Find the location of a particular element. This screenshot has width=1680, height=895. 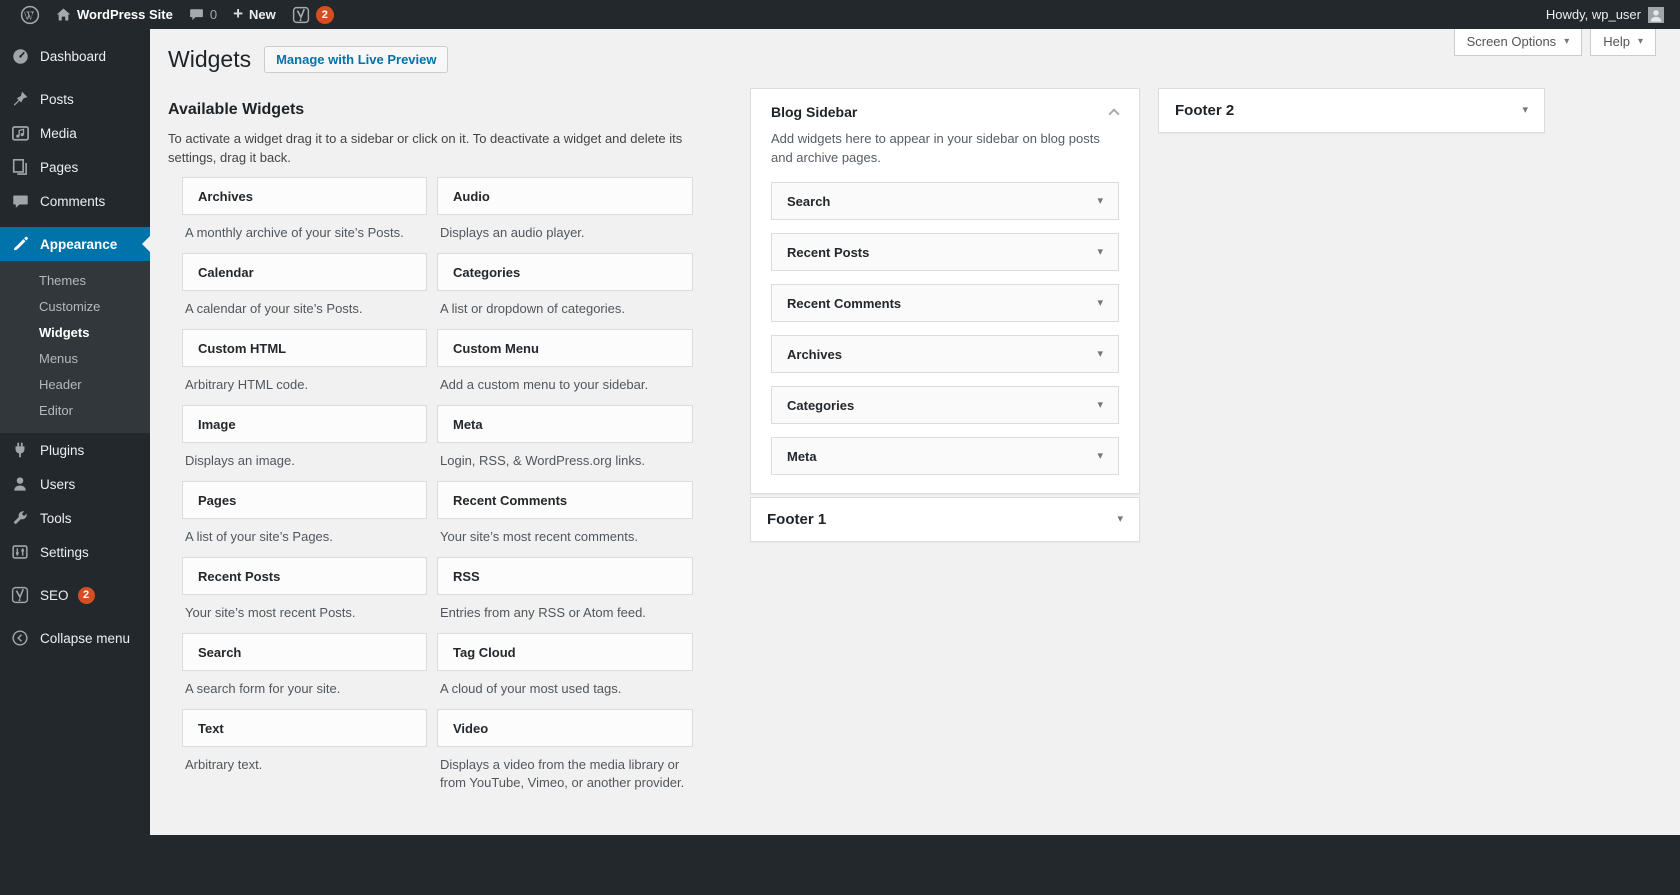

widget-tile: Image is located at coordinates (304, 424).